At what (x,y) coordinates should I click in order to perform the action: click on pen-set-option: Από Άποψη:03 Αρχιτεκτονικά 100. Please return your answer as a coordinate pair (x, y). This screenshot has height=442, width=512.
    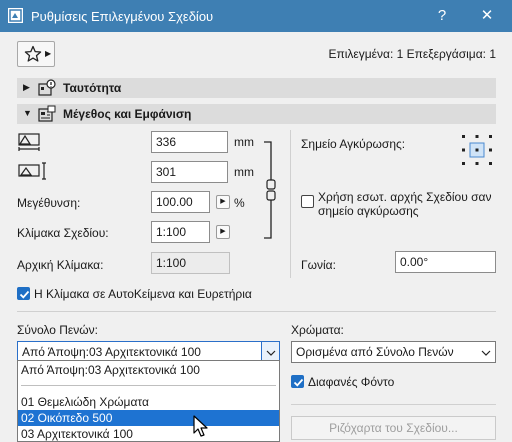
    Looking at the image, I should click on (148, 370).